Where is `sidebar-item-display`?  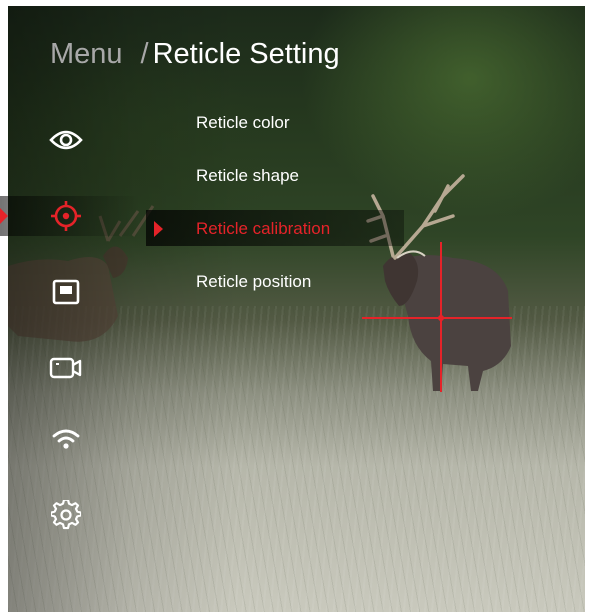
sidebar-item-display is located at coordinates (66, 140).